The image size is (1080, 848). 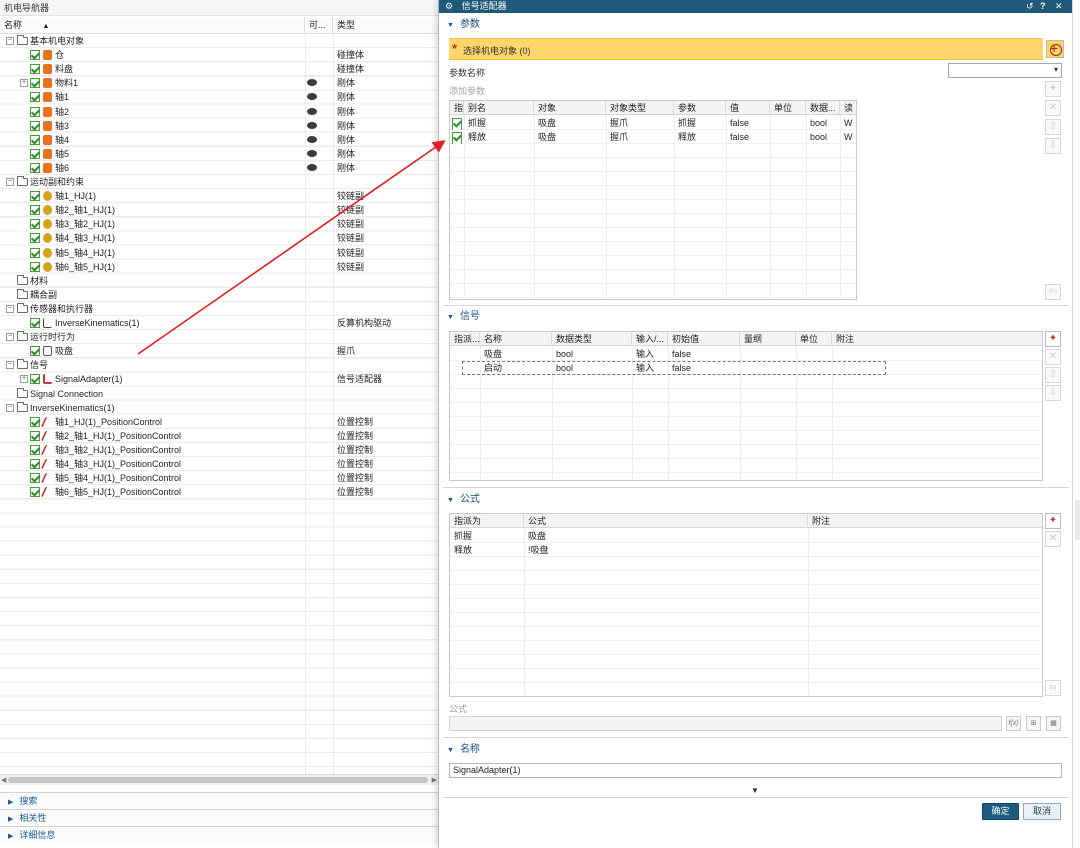 I want to click on link-icon: ∞, so click(x=1053, y=688).